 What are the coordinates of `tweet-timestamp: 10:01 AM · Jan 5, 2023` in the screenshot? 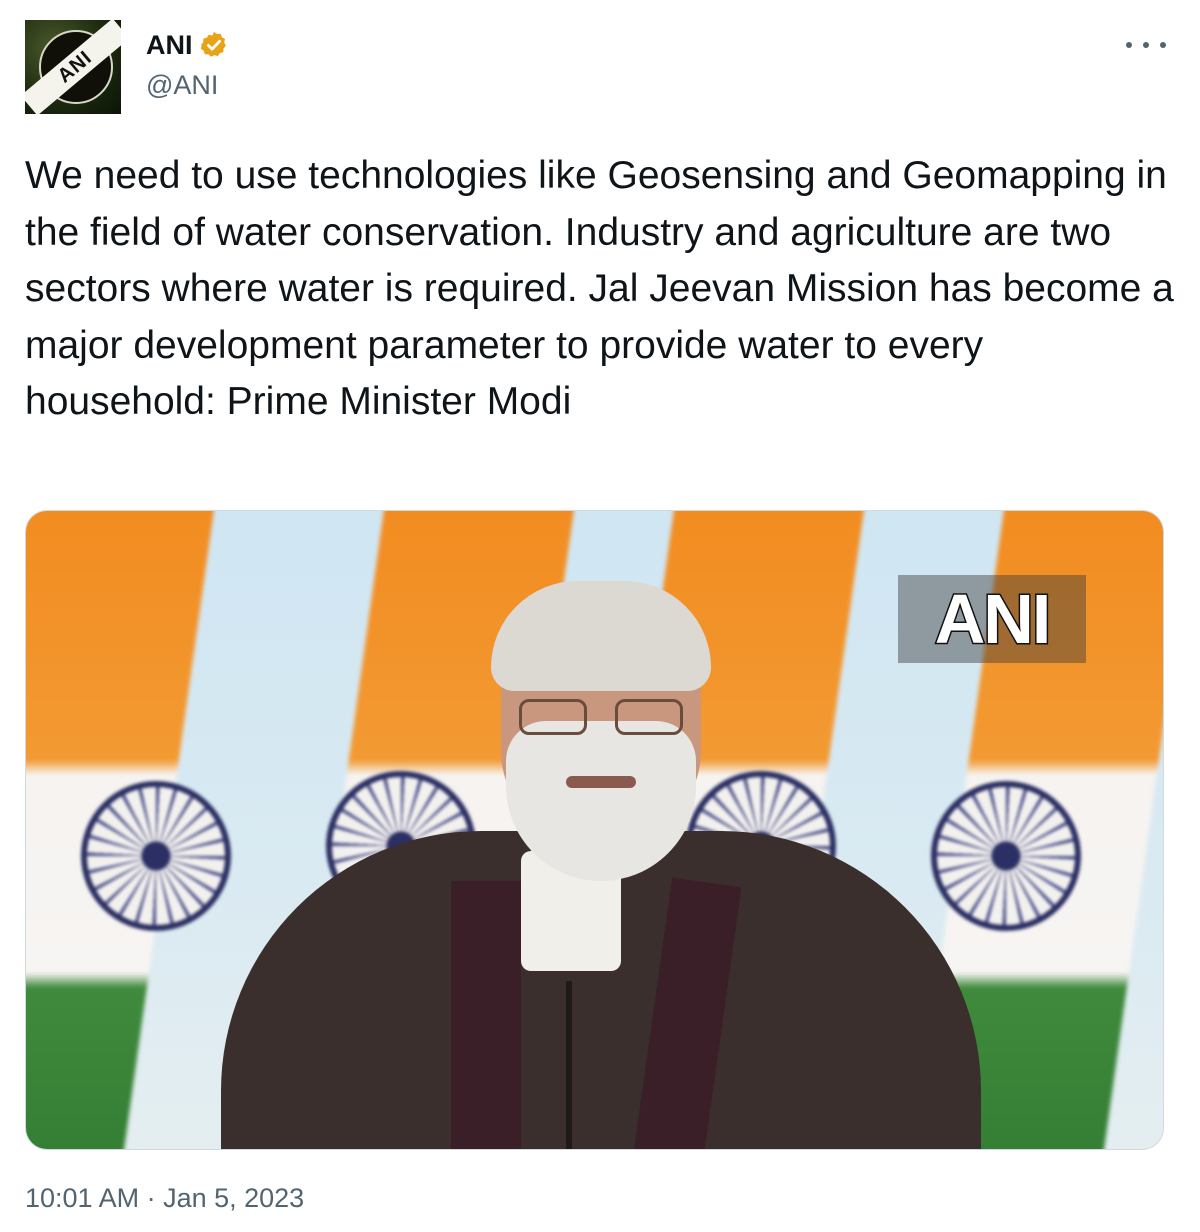 It's located at (164, 1198).